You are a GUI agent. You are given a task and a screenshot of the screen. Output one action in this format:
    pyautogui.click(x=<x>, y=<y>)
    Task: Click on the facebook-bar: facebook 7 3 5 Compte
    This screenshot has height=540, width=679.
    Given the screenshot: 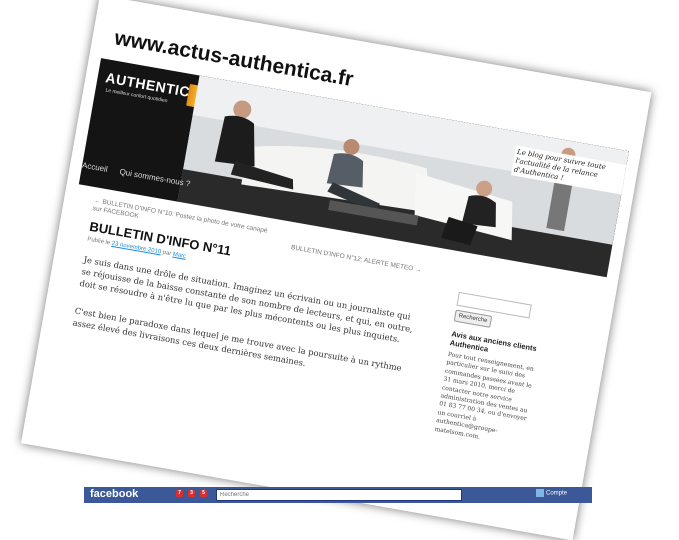 What is the action you would take?
    pyautogui.click(x=338, y=495)
    